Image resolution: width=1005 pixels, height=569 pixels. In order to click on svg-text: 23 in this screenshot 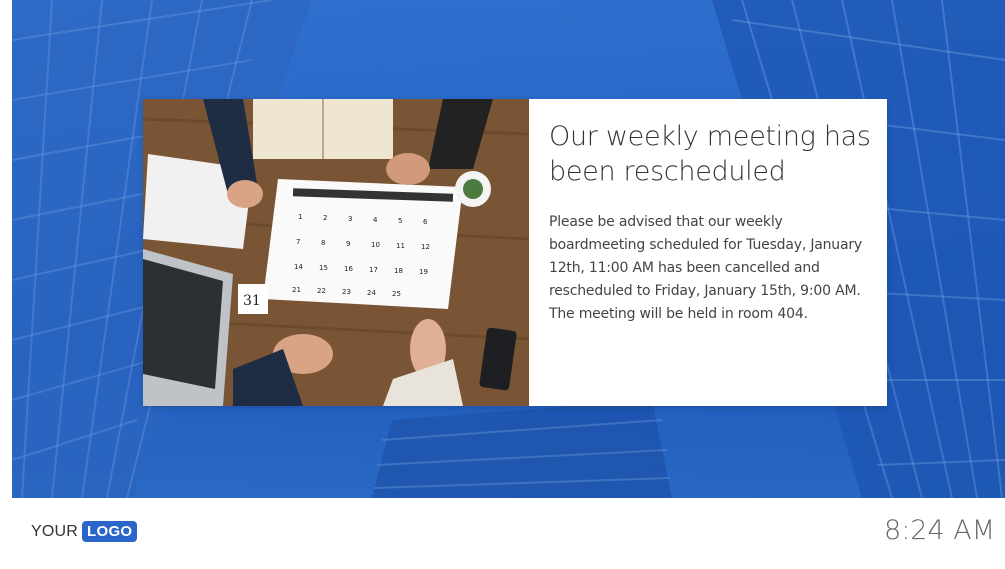, I will do `click(346, 292)`.